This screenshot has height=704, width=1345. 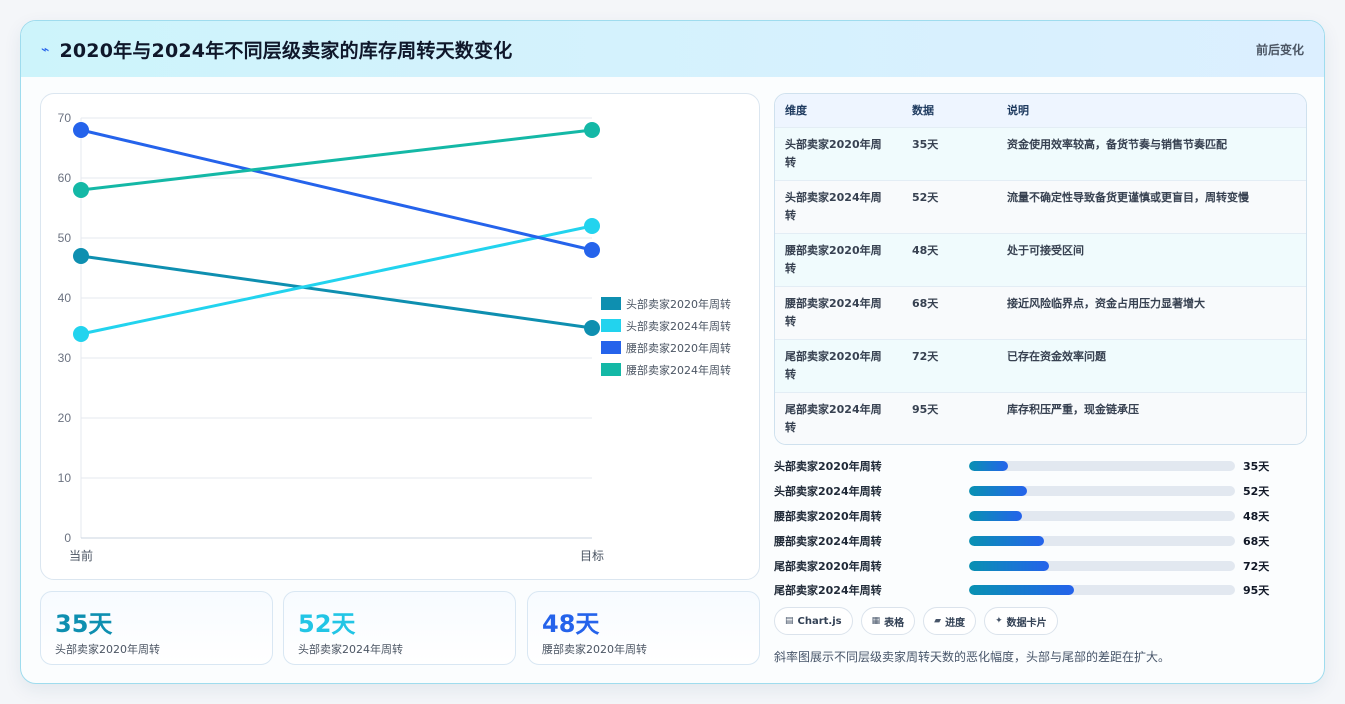 What do you see at coordinates (828, 566) in the screenshot?
I see `progress-label: 尾部卖家2020年周转` at bounding box center [828, 566].